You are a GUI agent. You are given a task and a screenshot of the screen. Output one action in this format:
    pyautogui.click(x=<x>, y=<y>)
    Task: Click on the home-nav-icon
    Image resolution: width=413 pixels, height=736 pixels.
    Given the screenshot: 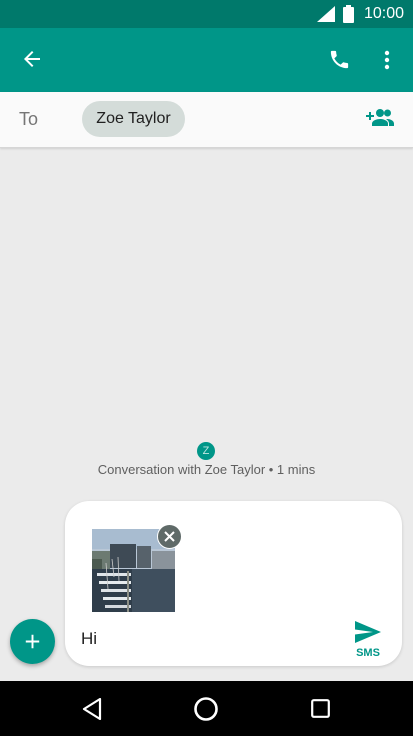 What is the action you would take?
    pyautogui.click(x=206, y=709)
    